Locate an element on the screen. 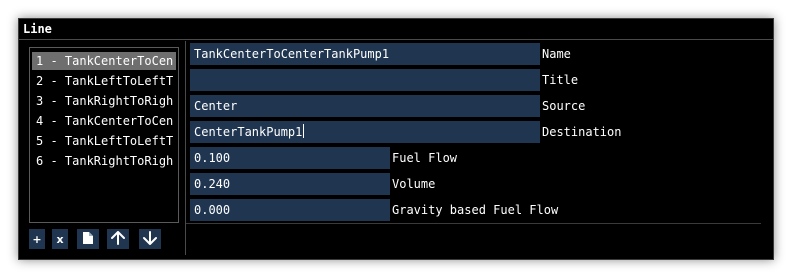 Image resolution: width=792 pixels, height=279 pixels. arrow-up-icon is located at coordinates (118, 239).